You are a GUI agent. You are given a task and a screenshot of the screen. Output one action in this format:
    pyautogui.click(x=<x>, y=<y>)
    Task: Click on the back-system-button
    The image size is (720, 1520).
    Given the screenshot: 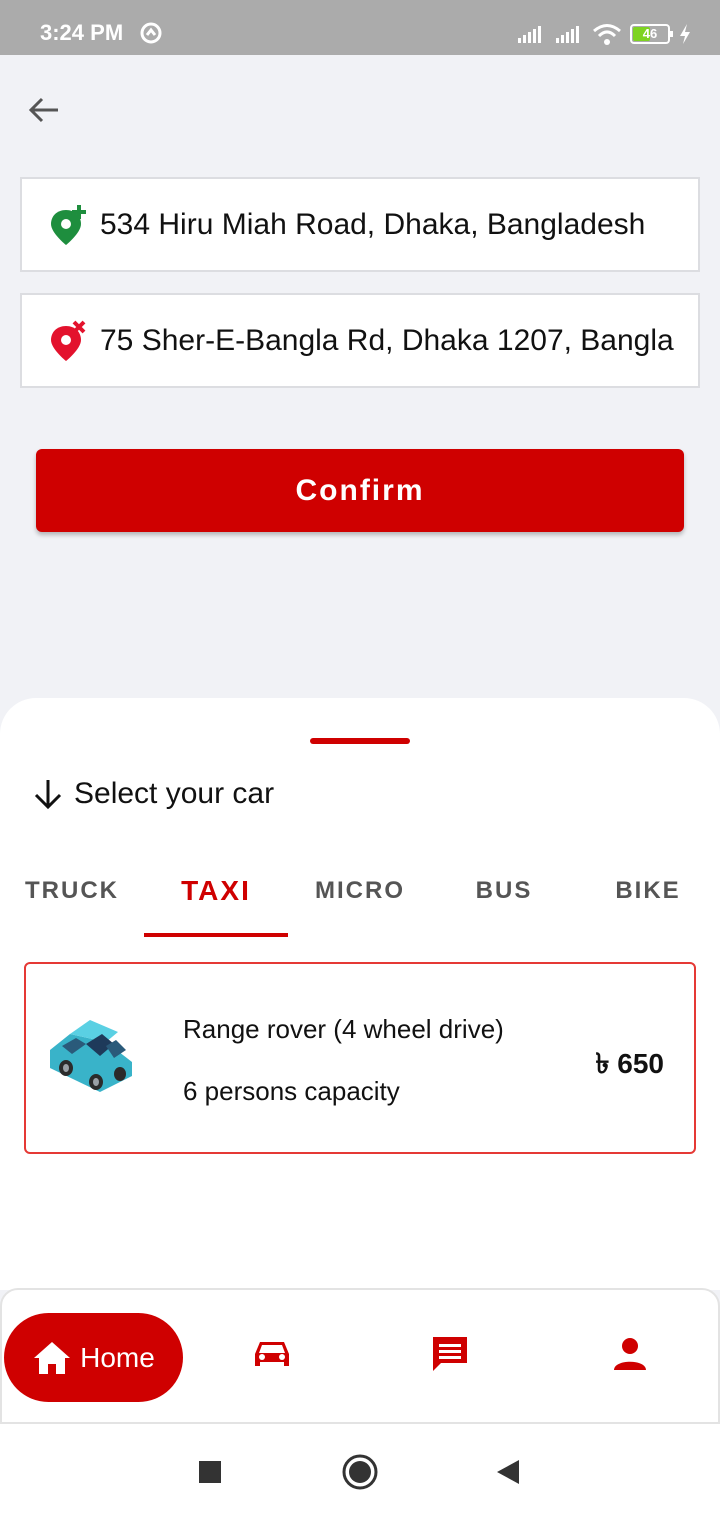 What is the action you would take?
    pyautogui.click(x=508, y=1472)
    